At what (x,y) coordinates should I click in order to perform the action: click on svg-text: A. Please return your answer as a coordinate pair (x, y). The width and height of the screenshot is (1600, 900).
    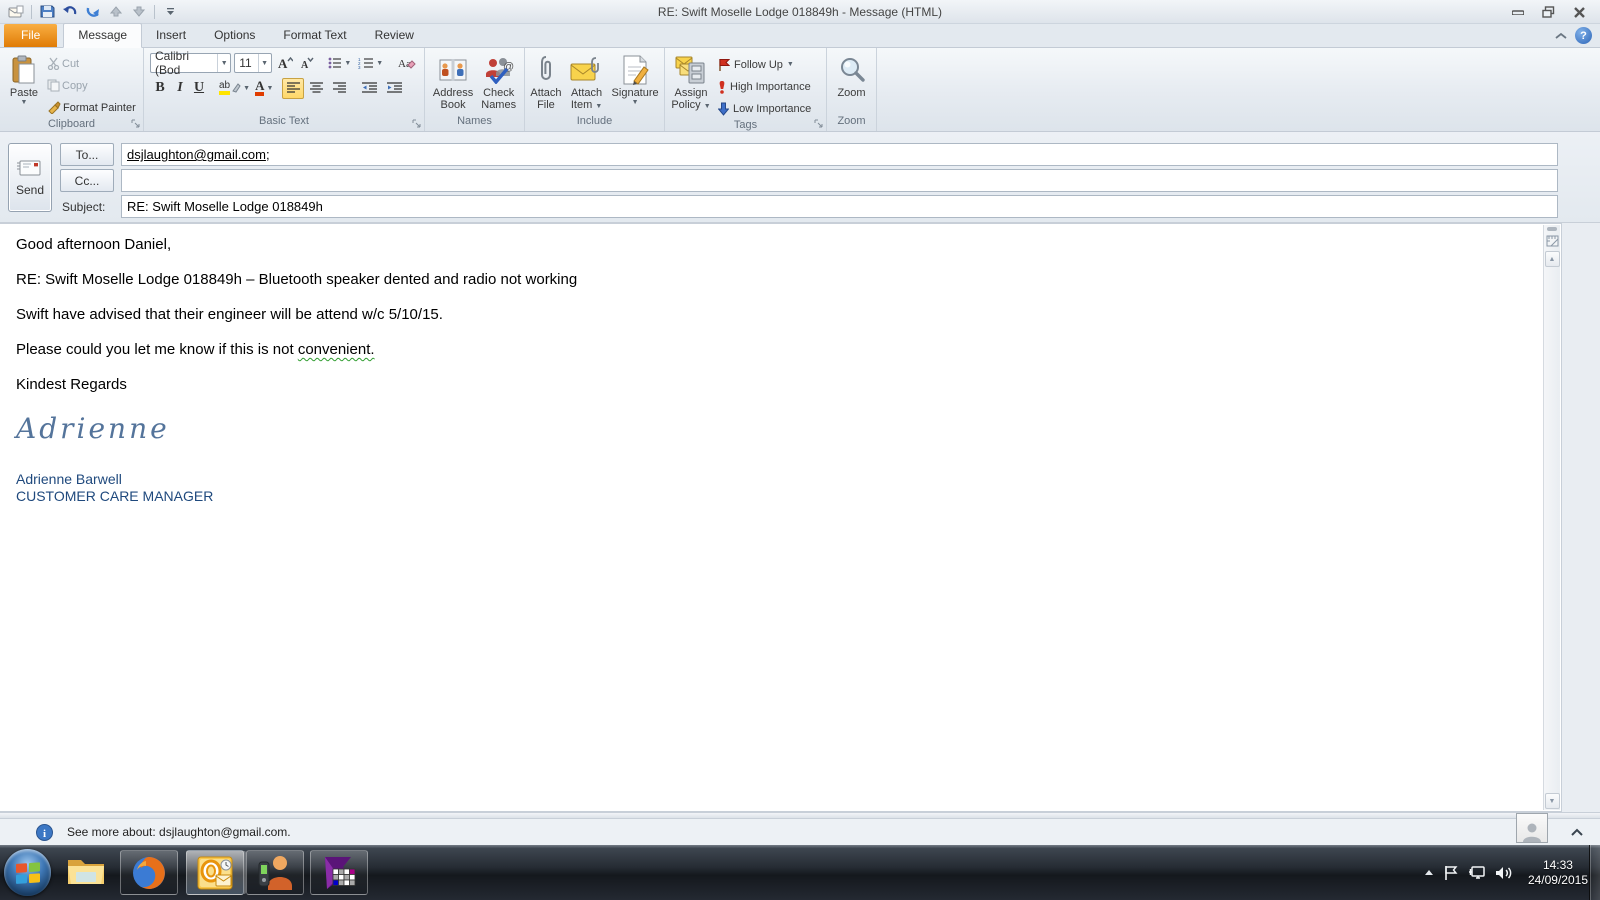
    Looking at the image, I should click on (305, 65).